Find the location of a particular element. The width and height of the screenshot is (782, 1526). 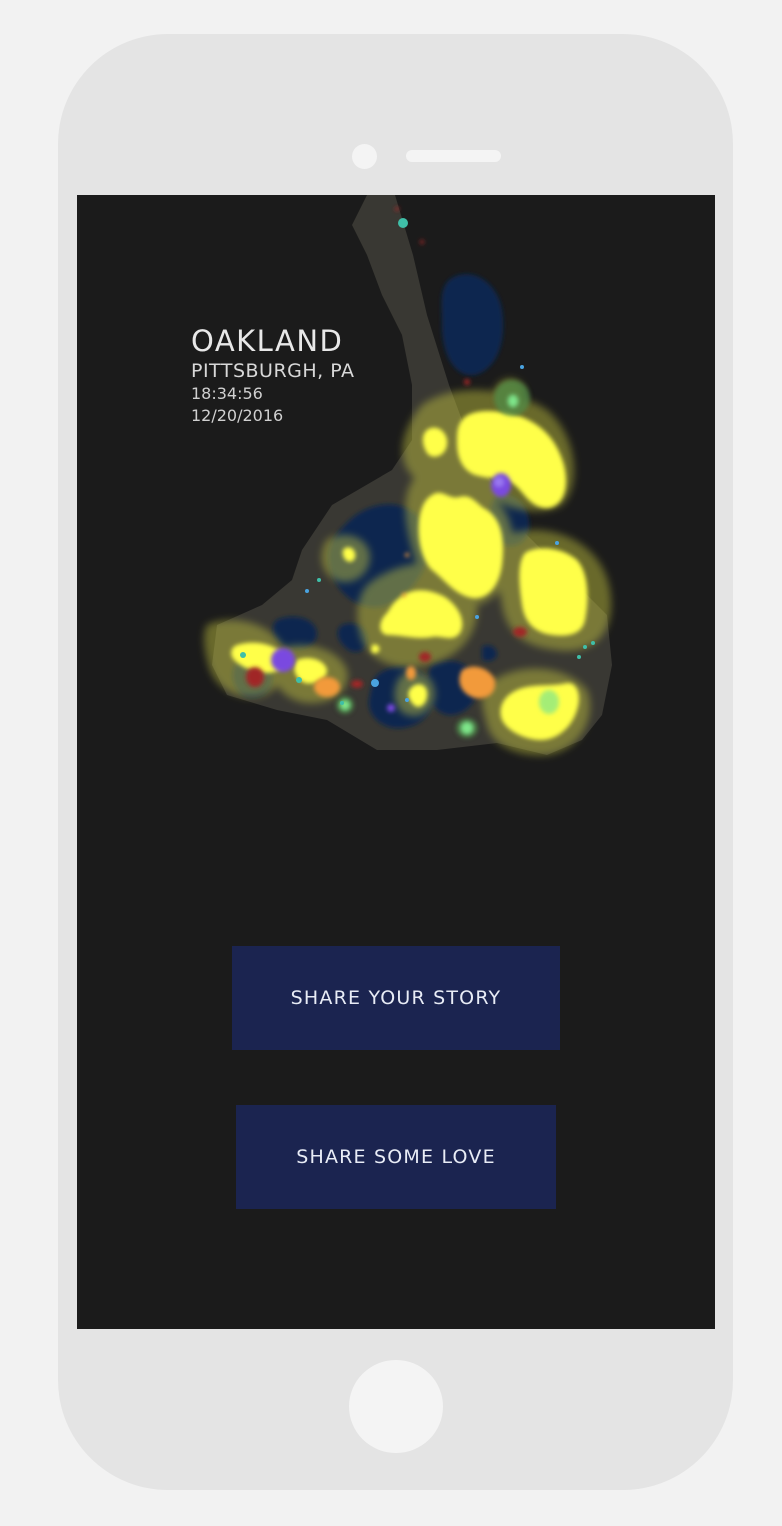

earpiece-speaker is located at coordinates (453, 156).